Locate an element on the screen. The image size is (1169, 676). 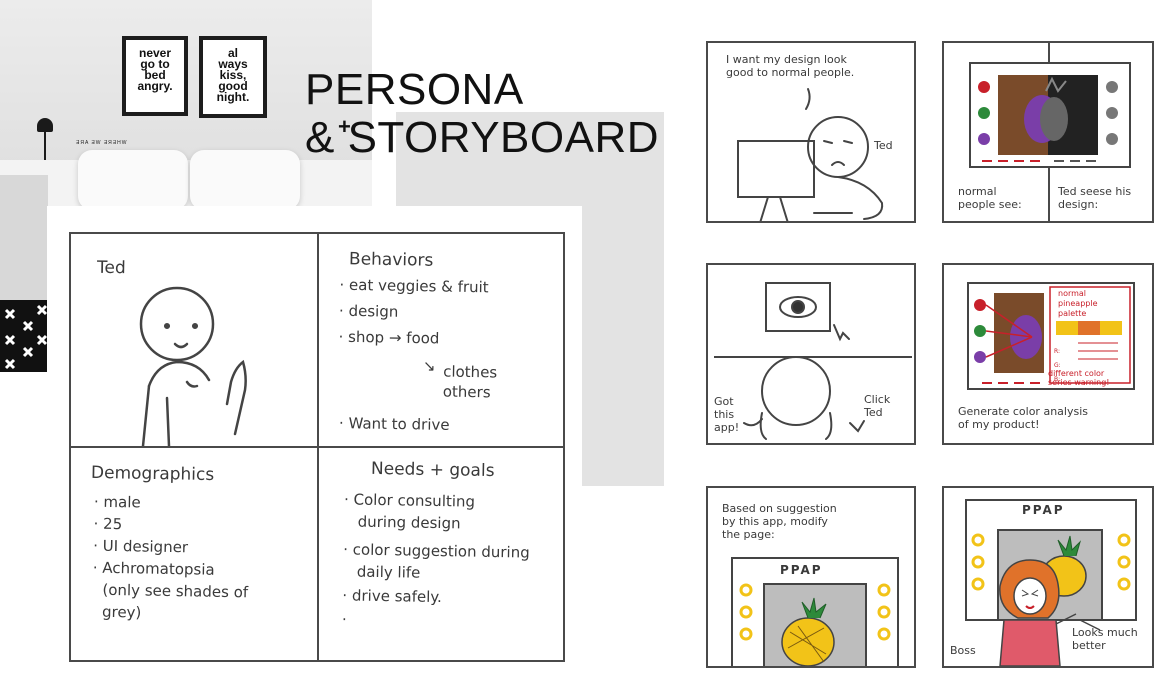
panel-4-palette-label: normal pineapple palette is located at coordinates (1078, 303).